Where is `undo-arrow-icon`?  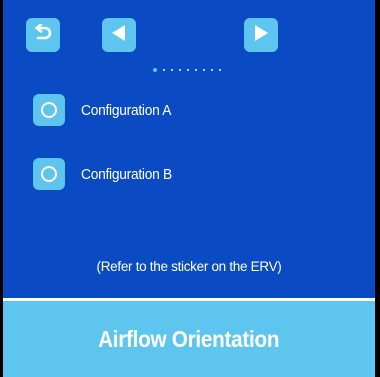 undo-arrow-icon is located at coordinates (43, 34).